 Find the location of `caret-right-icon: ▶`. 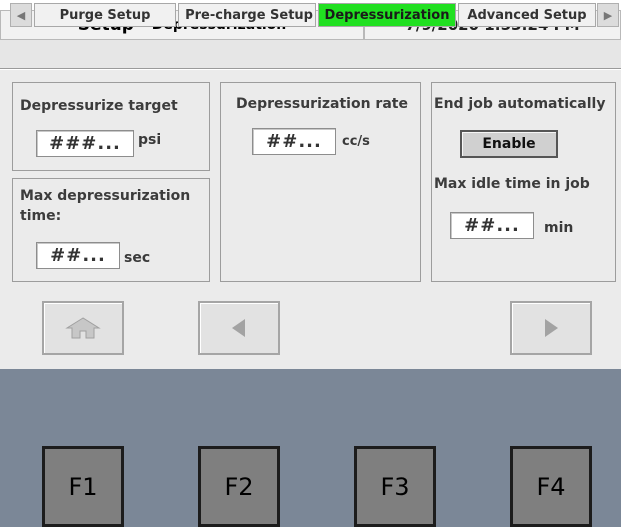

caret-right-icon: ▶ is located at coordinates (608, 15).